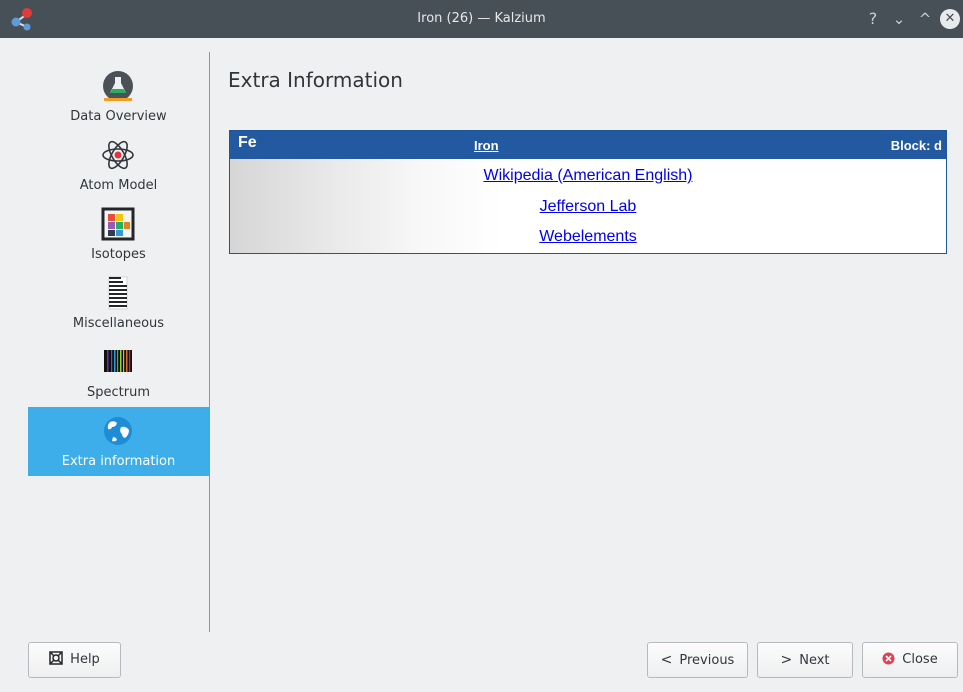 Image resolution: width=963 pixels, height=692 pixels. I want to click on title-bar: Iron (26) — Kalzium ? ⌄ ^ ✕, so click(481, 19).